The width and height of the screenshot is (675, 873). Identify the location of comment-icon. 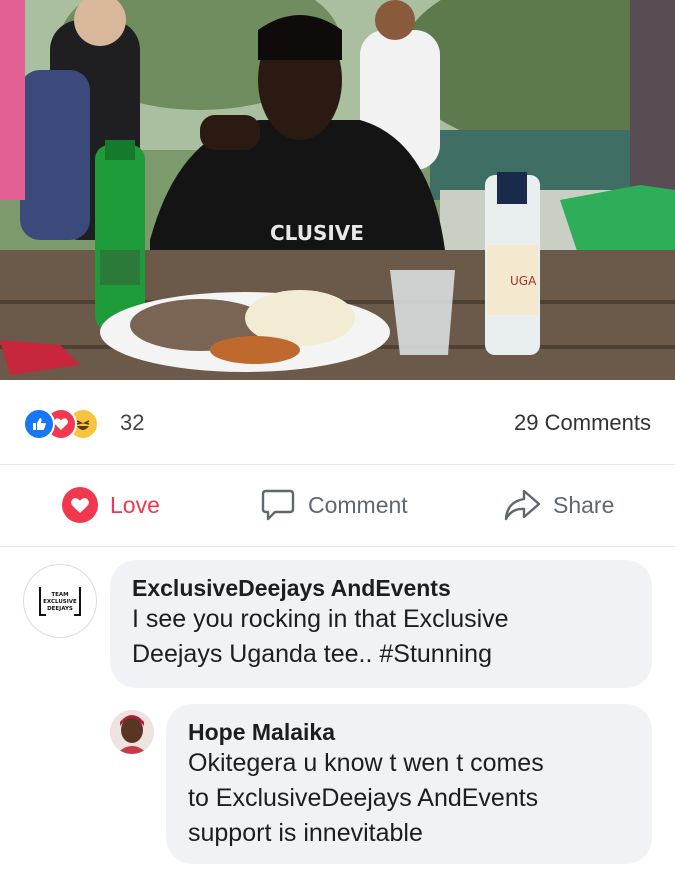
(278, 505).